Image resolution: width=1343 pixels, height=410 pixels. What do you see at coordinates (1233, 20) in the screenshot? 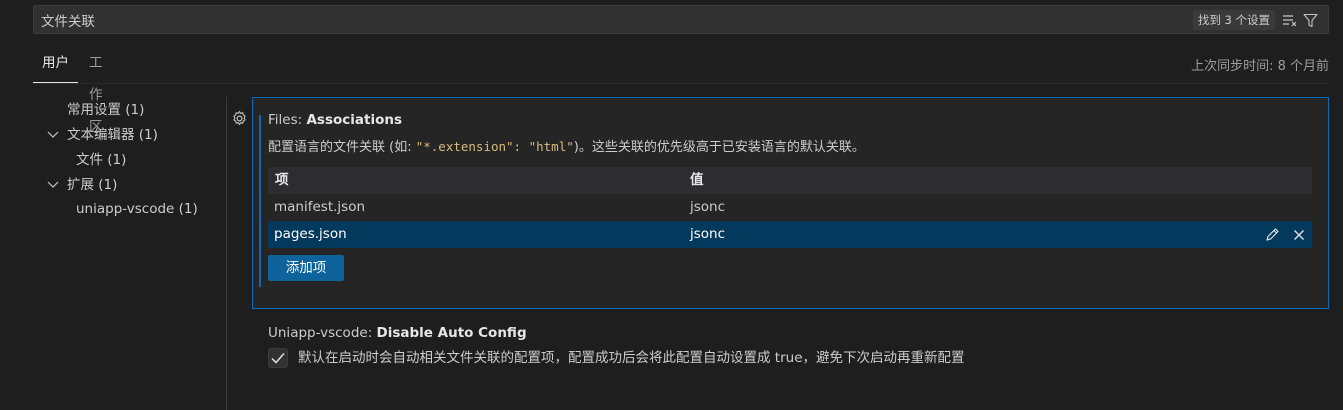
I see `search-result-count: 找到 3 个设置` at bounding box center [1233, 20].